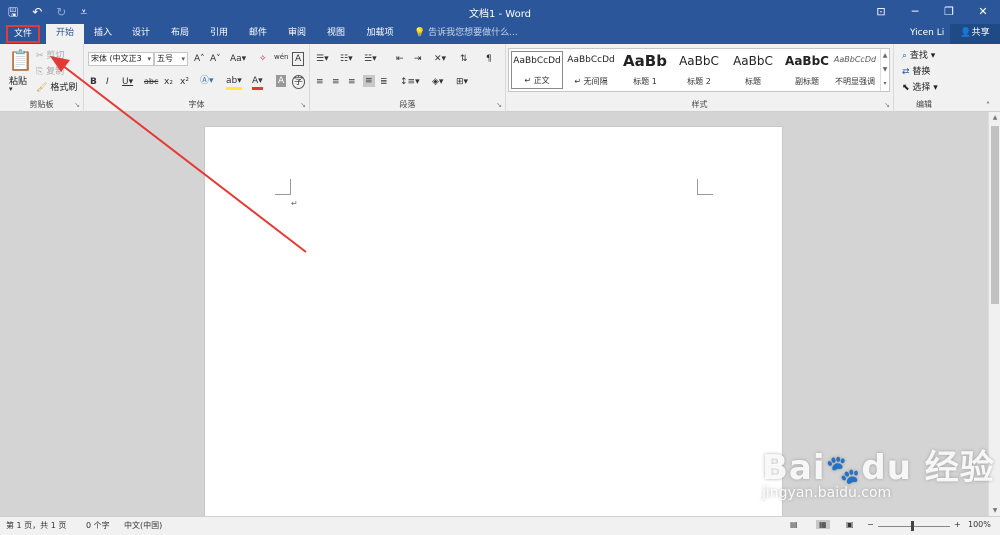 The height and width of the screenshot is (535, 1000). Describe the element at coordinates (437, 82) in the screenshot. I see `shading-icon: ◈▾` at that location.